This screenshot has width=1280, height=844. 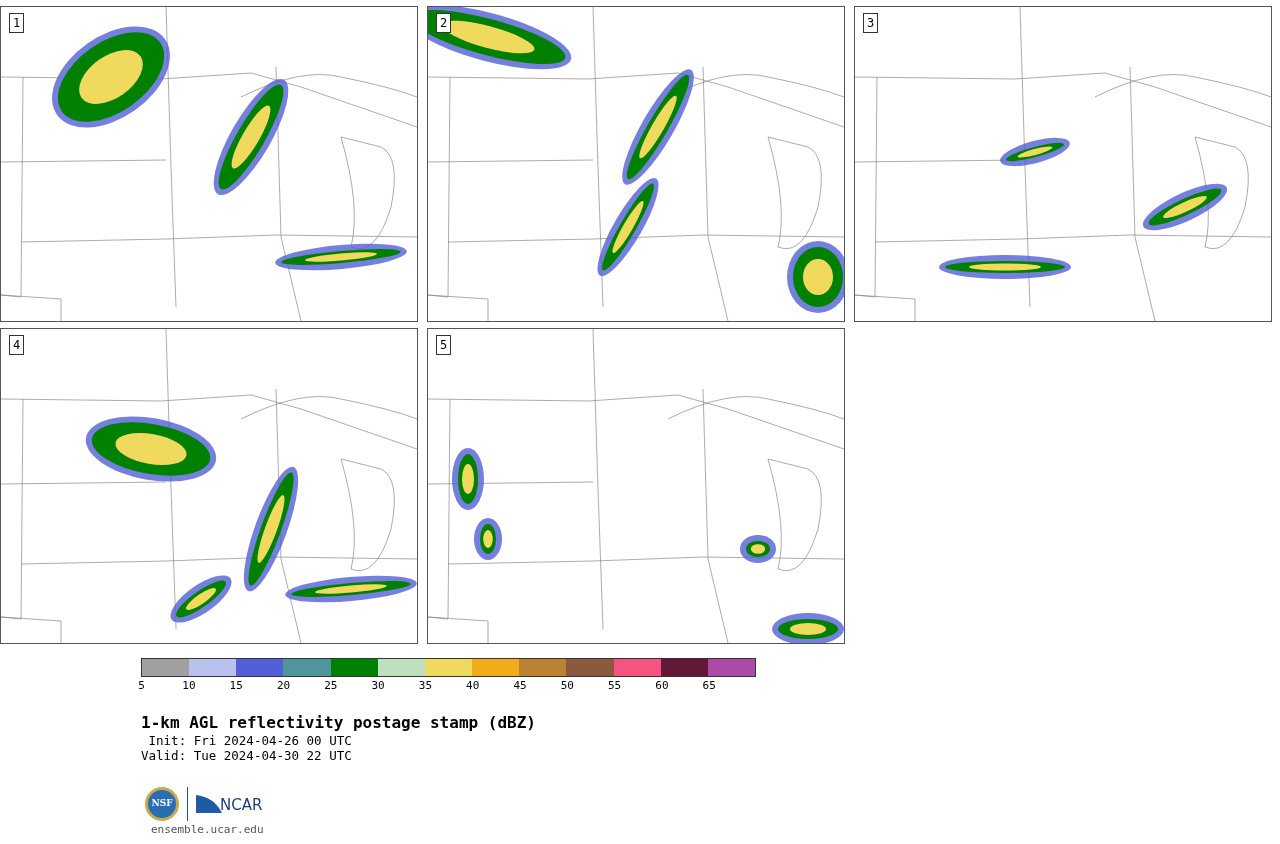 I want to click on tick-label: 20, so click(x=283, y=686).